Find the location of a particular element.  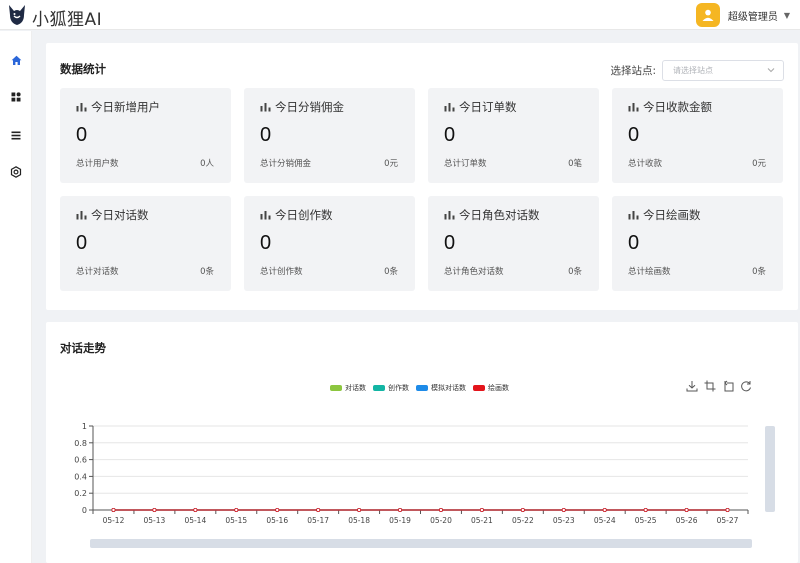

stat-card: 今日对话数 0 总计对话数 0条 is located at coordinates (145, 243).